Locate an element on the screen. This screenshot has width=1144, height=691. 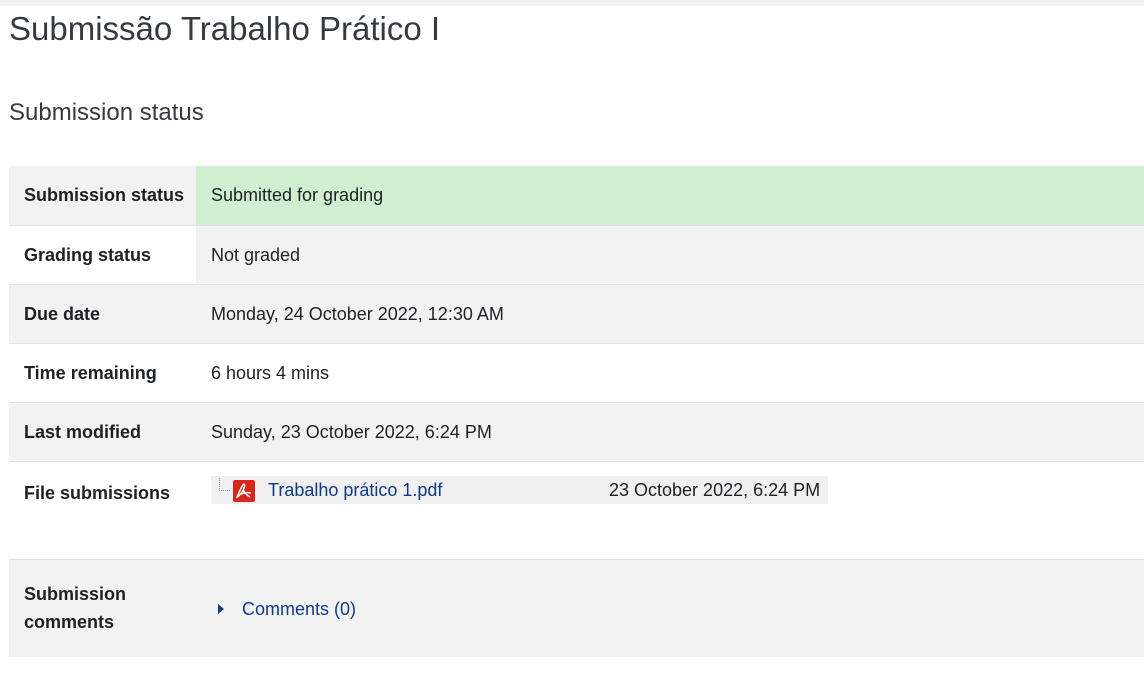
table-row-time-remaining: Time remaining 6 hours 4 mins is located at coordinates (576, 372).